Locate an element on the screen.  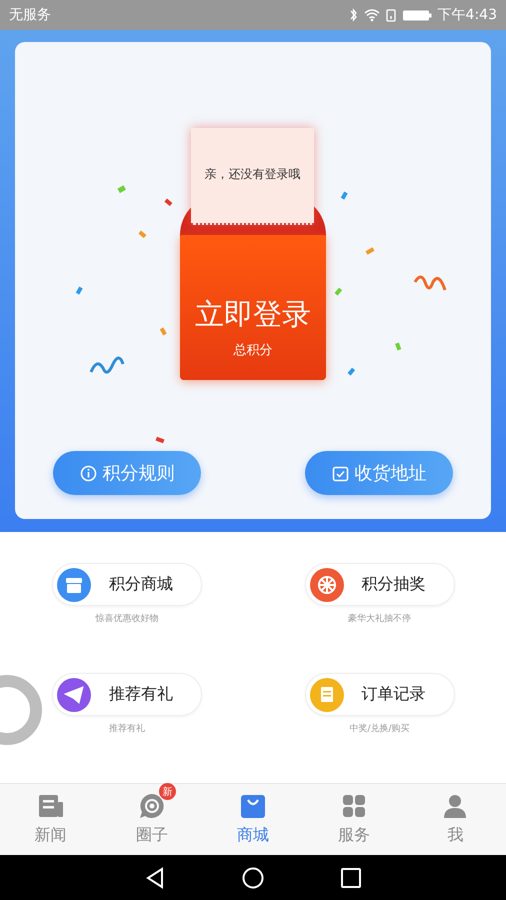
bluetooth-icon is located at coordinates (354, 15).